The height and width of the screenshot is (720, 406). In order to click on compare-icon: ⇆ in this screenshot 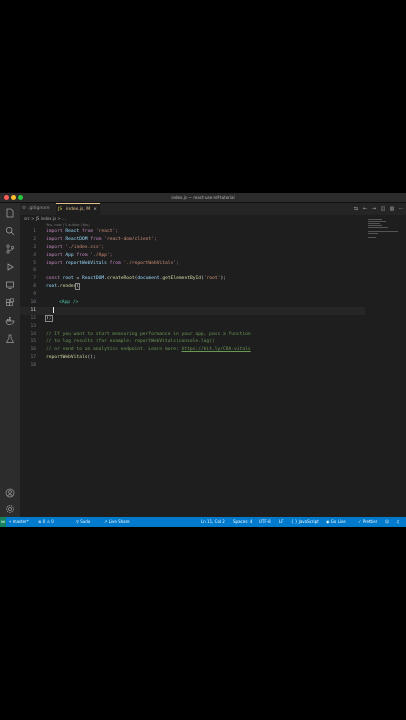, I will do `click(356, 209)`.